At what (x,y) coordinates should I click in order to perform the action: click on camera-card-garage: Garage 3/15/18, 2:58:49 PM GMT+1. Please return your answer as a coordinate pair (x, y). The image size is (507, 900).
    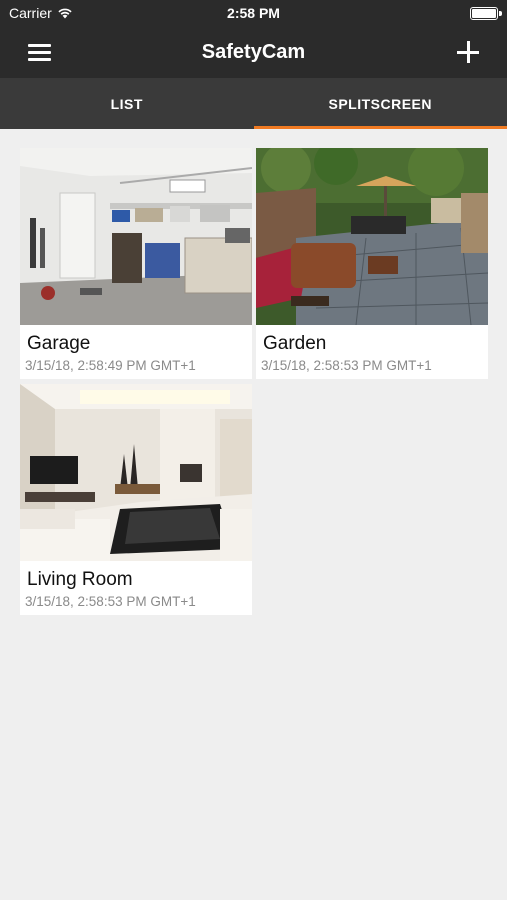
    Looking at the image, I should click on (136, 263).